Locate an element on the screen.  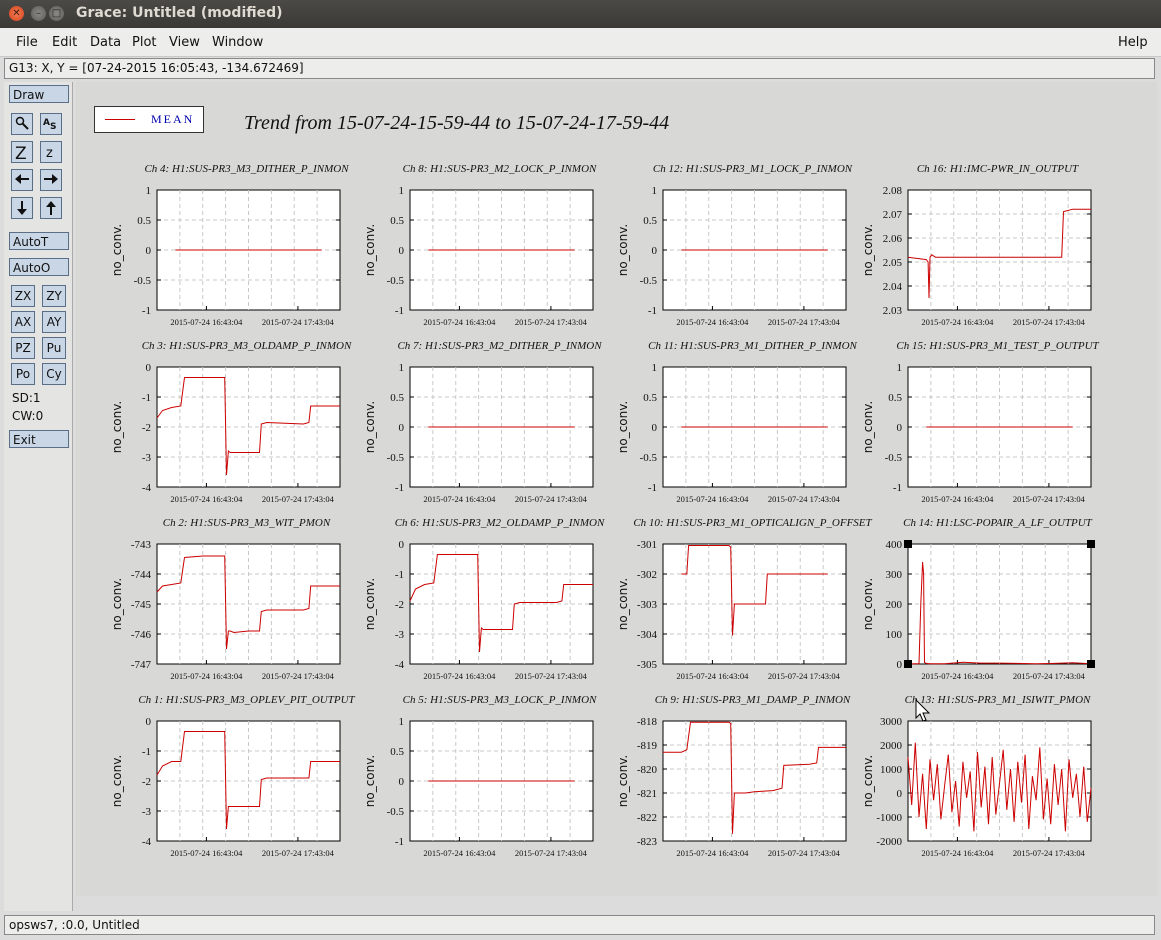
y-tick-label: 1000 is located at coordinates (891, 770).